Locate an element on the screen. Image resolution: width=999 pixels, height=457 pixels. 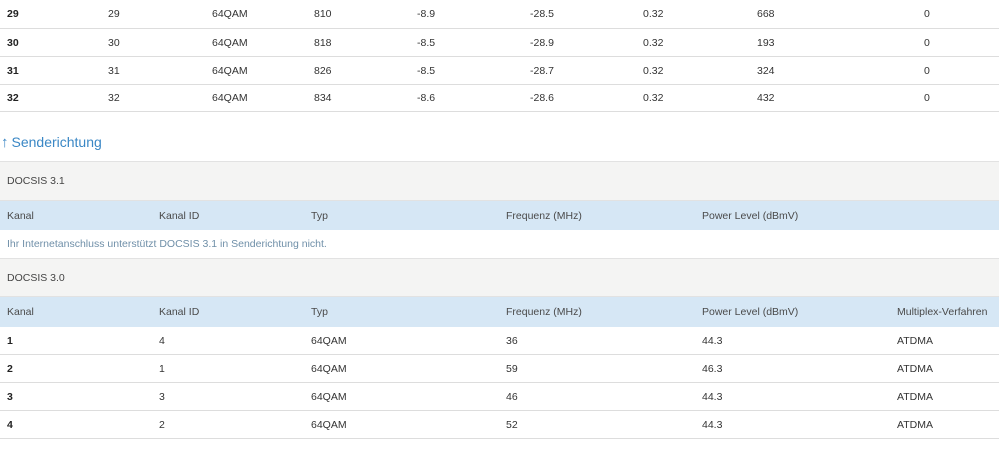
korrigierbar-cell: 668 is located at coordinates (766, 14).